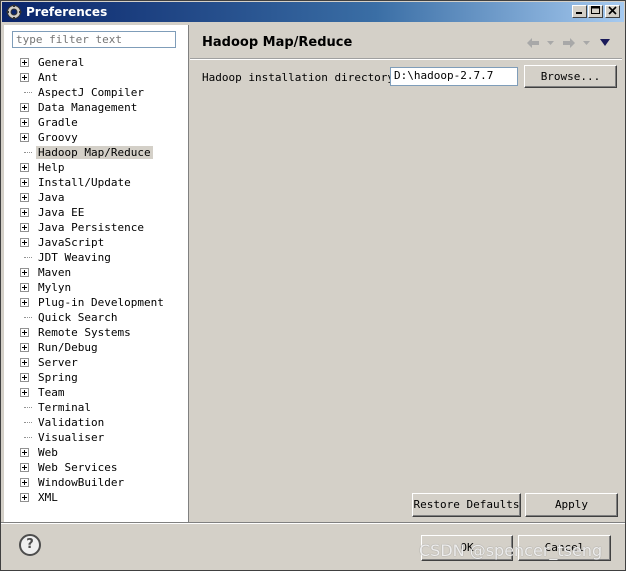 The width and height of the screenshot is (626, 571). I want to click on back-dropdown-icon, so click(550, 43).